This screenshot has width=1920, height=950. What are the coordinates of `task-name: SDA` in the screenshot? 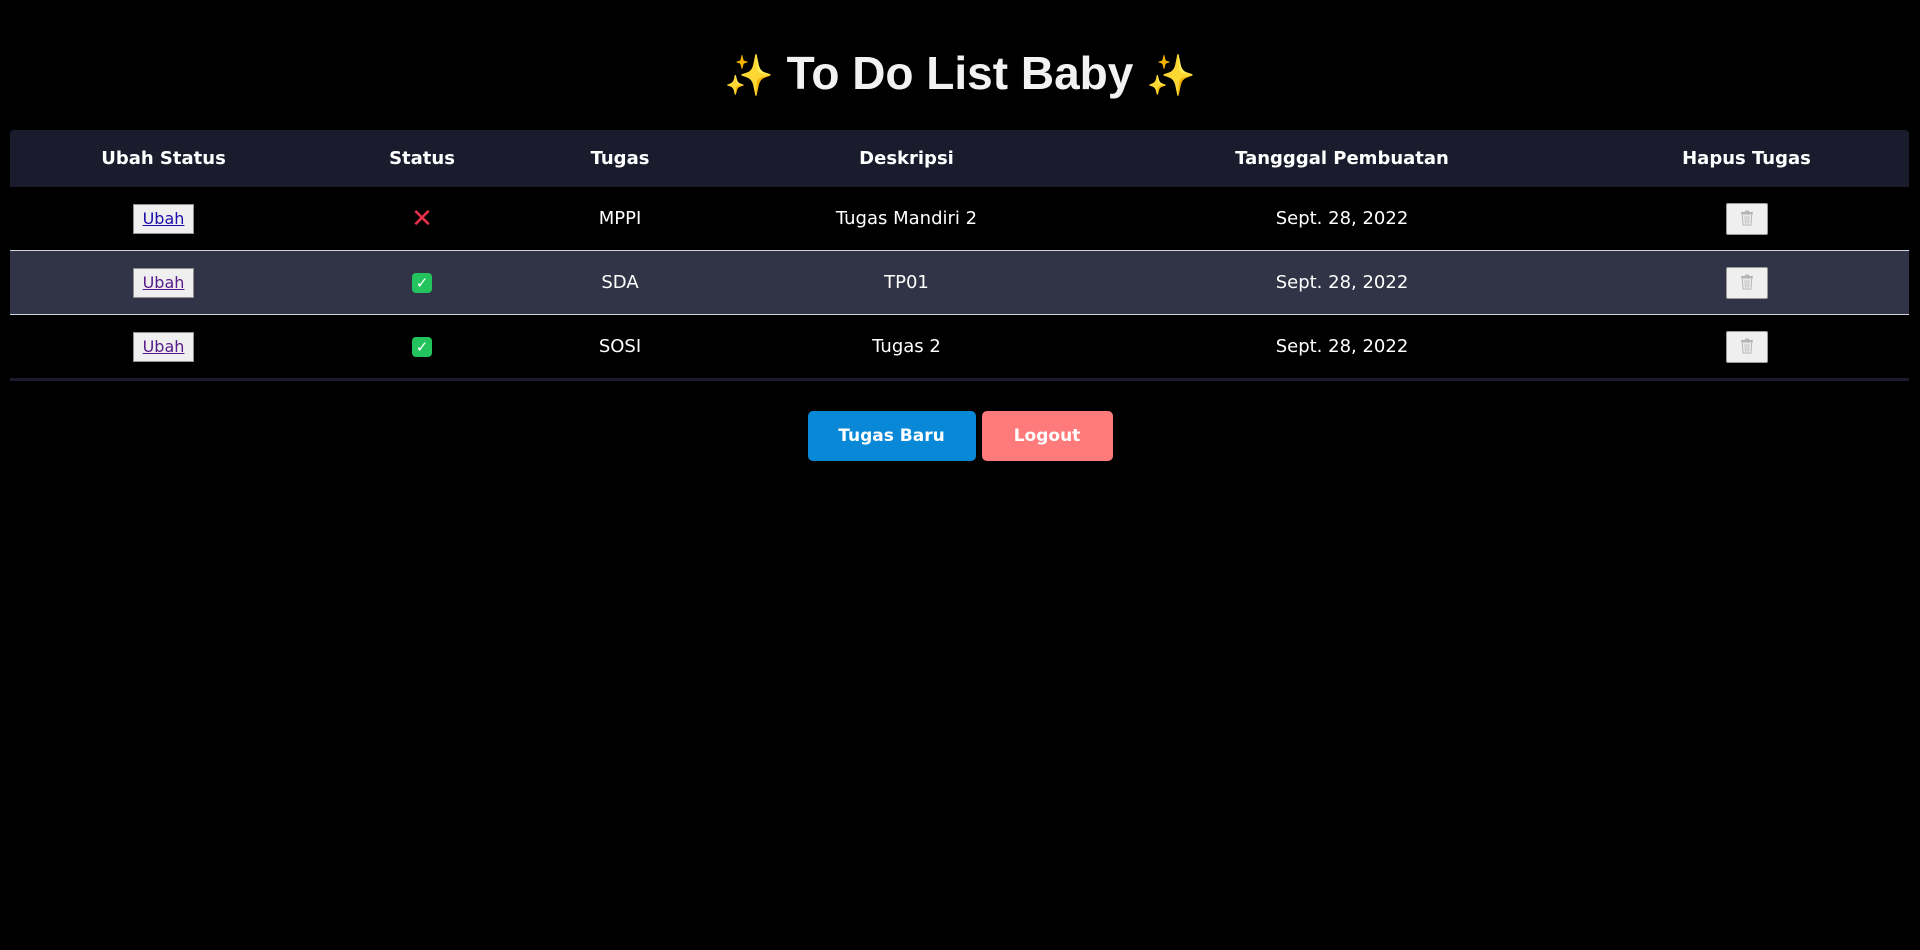 It's located at (620, 282).